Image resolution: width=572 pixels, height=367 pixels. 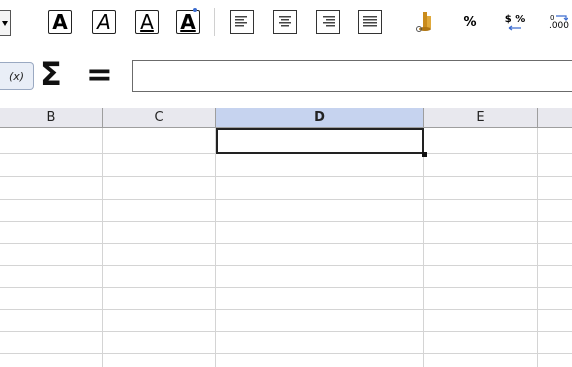 What do you see at coordinates (60, 22) in the screenshot?
I see `bold-button: A` at bounding box center [60, 22].